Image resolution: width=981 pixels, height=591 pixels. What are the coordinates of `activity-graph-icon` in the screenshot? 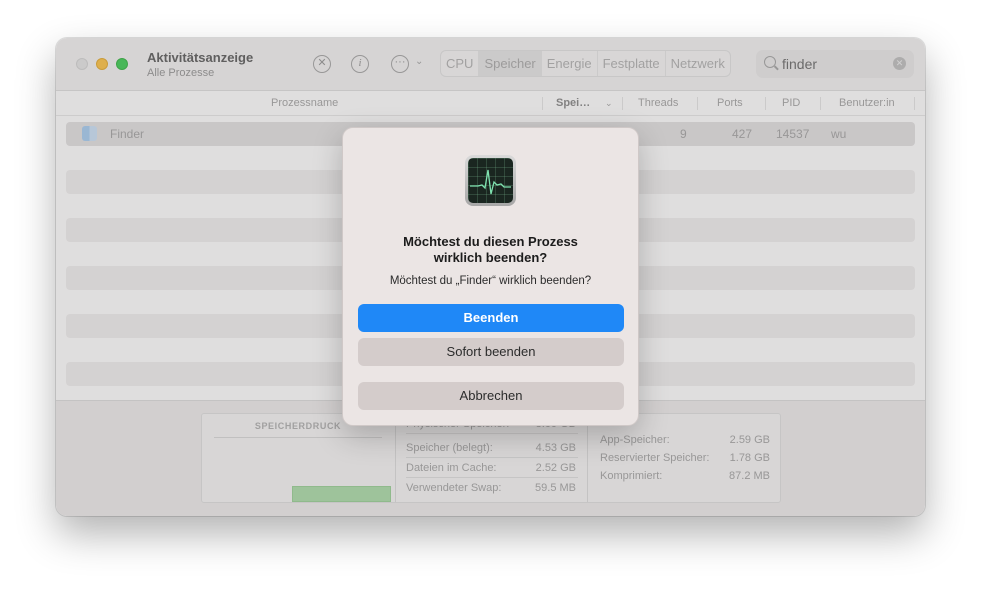 It's located at (490, 180).